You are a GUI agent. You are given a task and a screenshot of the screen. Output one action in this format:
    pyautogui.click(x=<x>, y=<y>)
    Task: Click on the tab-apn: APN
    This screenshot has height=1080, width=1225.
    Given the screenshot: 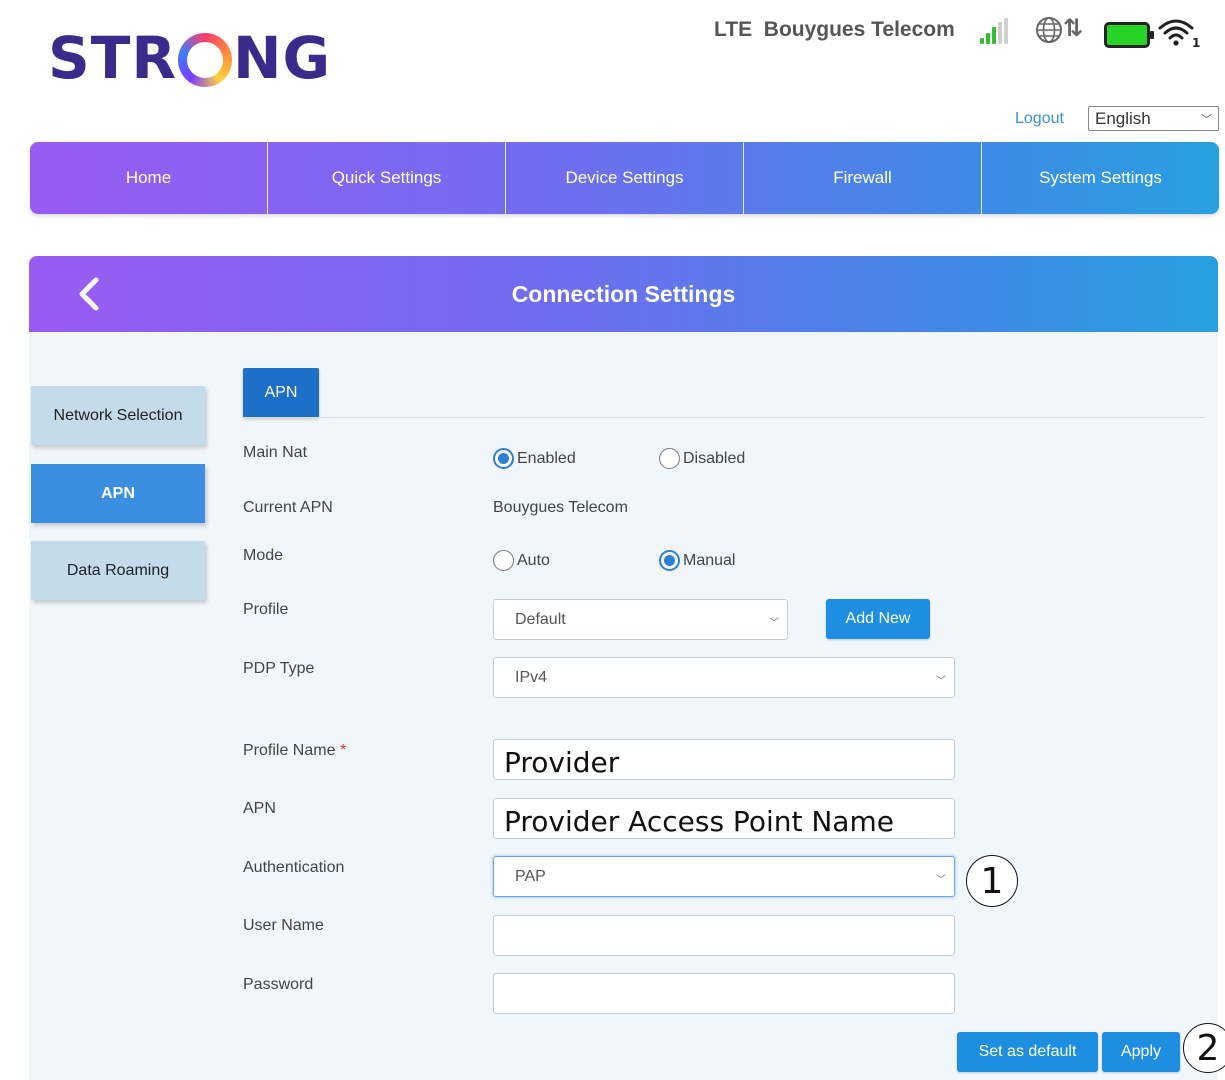 What is the action you would take?
    pyautogui.click(x=281, y=392)
    